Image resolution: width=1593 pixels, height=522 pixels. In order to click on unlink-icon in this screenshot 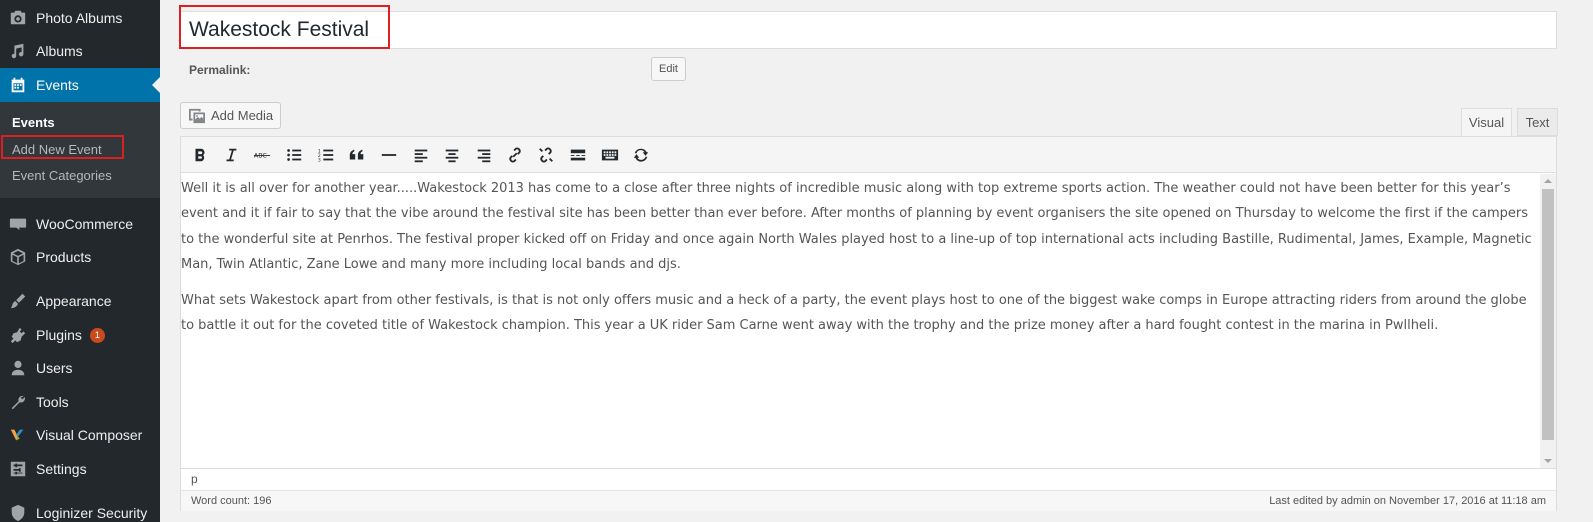, I will do `click(546, 155)`.